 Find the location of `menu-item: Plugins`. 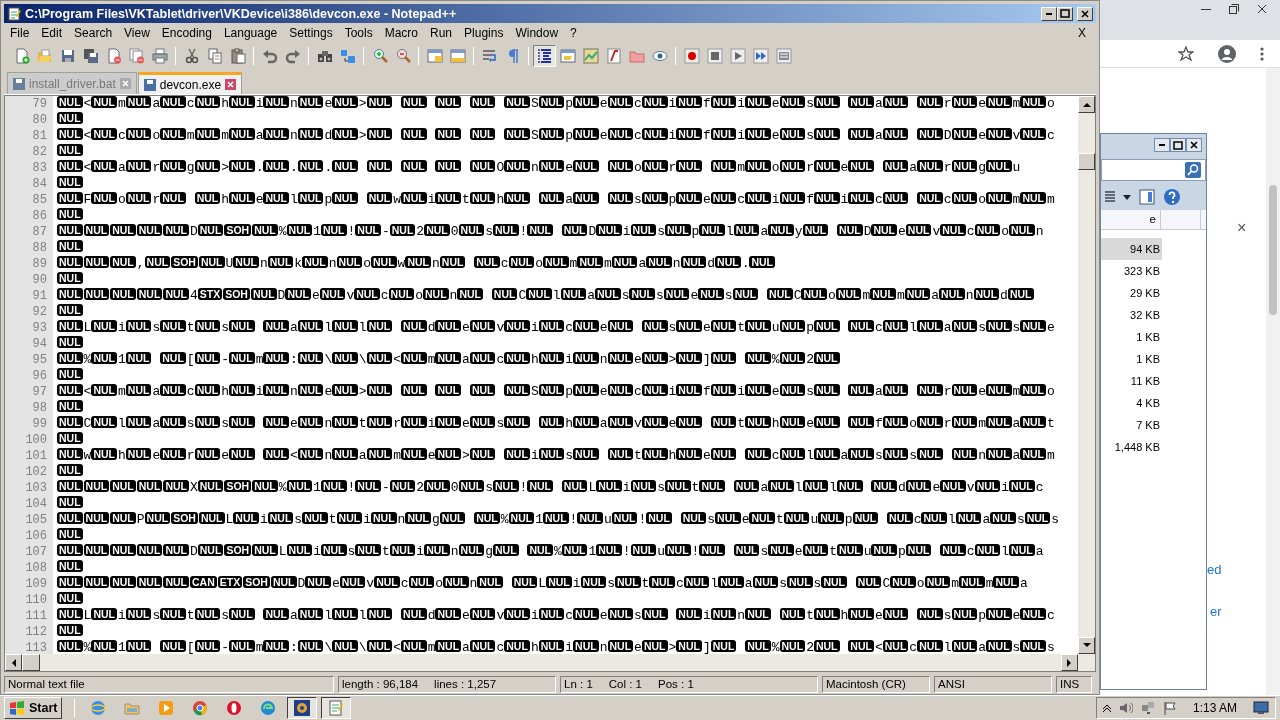

menu-item: Plugins is located at coordinates (484, 33).